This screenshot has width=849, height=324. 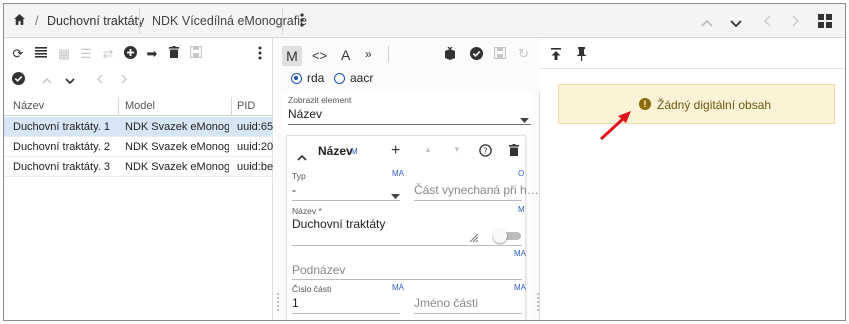 What do you see at coordinates (95, 21) in the screenshot?
I see `breadcrumb-title: Duchovní traktáty` at bounding box center [95, 21].